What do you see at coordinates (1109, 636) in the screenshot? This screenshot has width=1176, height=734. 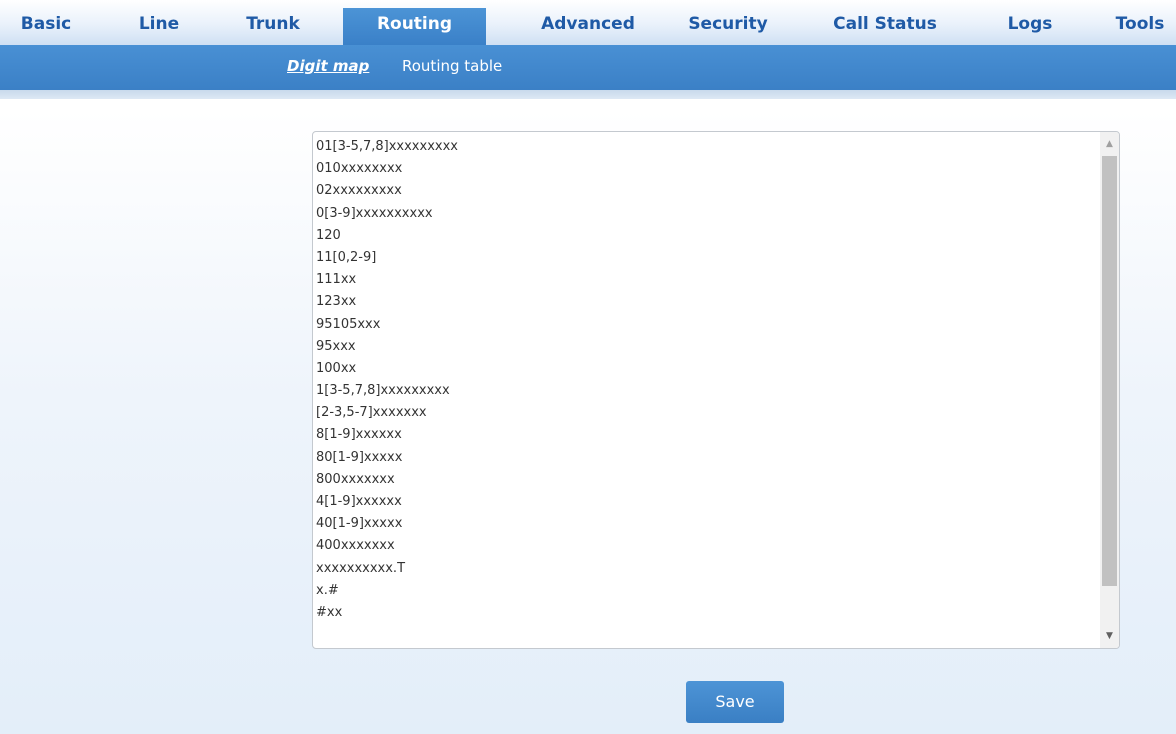 I see `scroll-down-arrow-icon: ▼` at bounding box center [1109, 636].